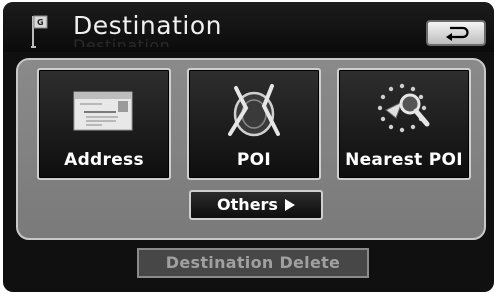  I want to click on nearest-poi-label: Nearest POI, so click(404, 160).